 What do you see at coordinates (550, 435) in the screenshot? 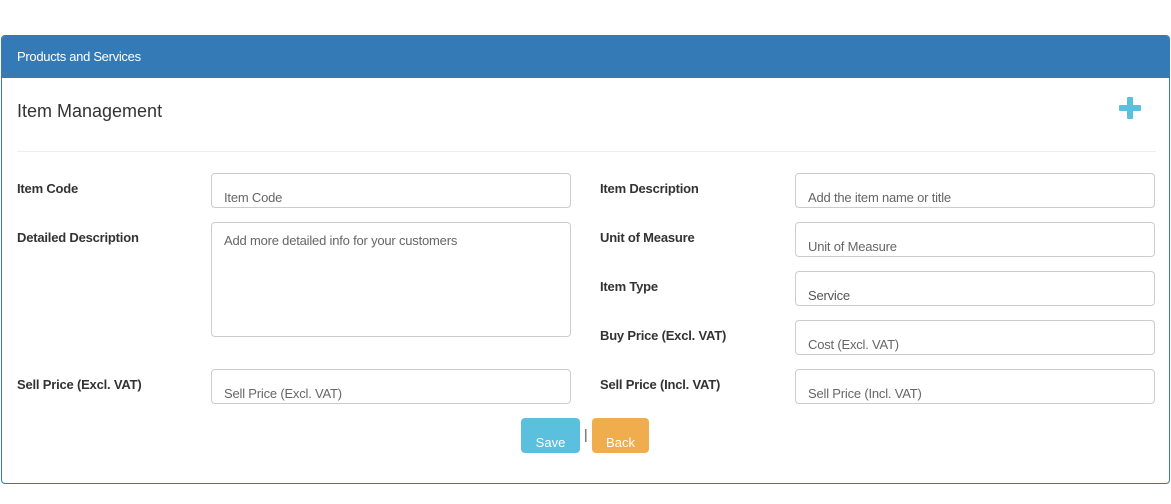
I see `save-button: Save` at bounding box center [550, 435].